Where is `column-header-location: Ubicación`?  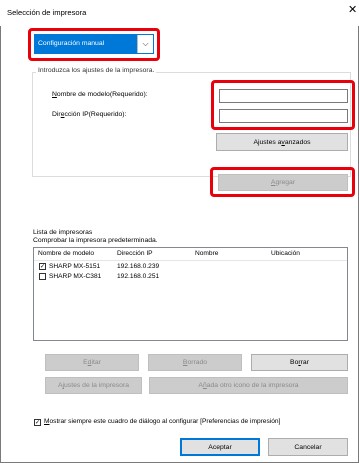
column-header-location: Ubicación is located at coordinates (285, 253).